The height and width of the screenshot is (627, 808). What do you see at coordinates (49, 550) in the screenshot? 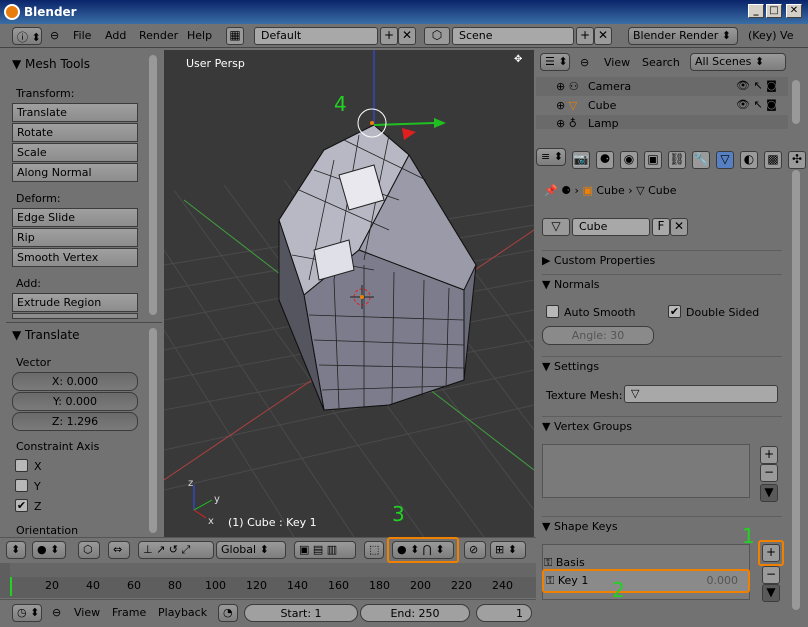
I see `shading-mode-button: ● ⬍` at bounding box center [49, 550].